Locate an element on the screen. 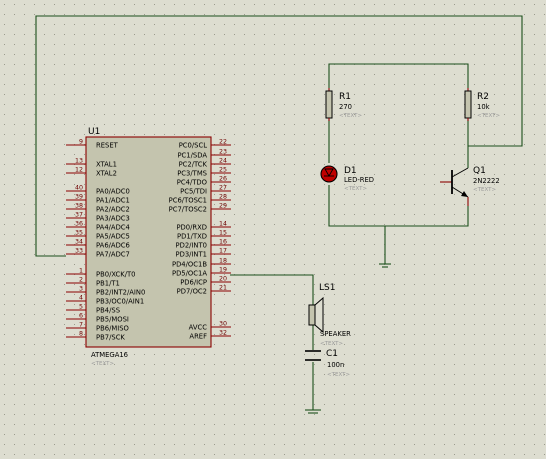 This screenshot has height=459, width=546. pin-number: 30 is located at coordinates (223, 324).